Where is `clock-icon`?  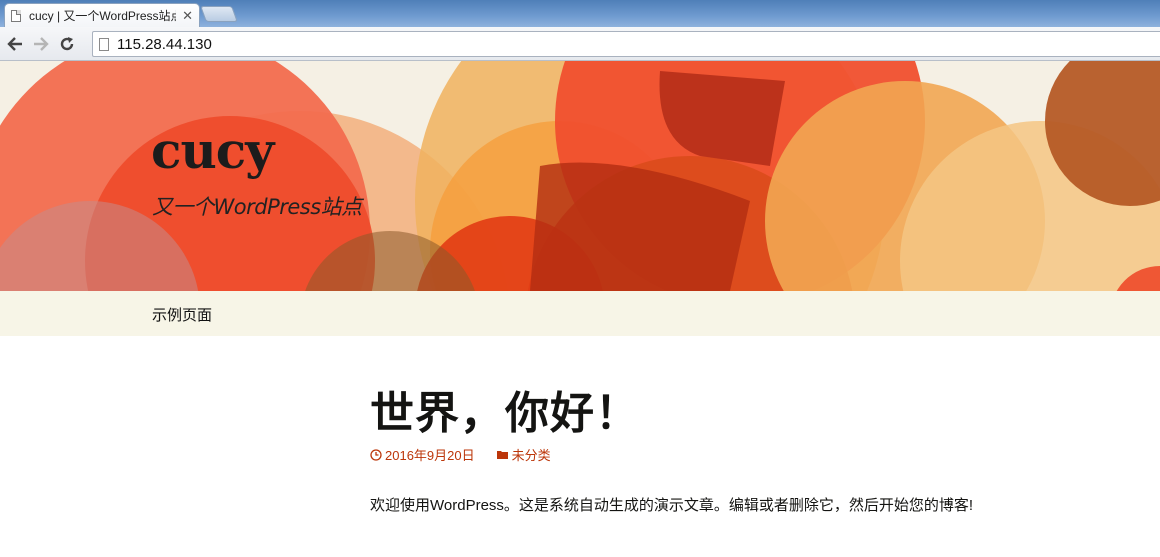 clock-icon is located at coordinates (376, 454).